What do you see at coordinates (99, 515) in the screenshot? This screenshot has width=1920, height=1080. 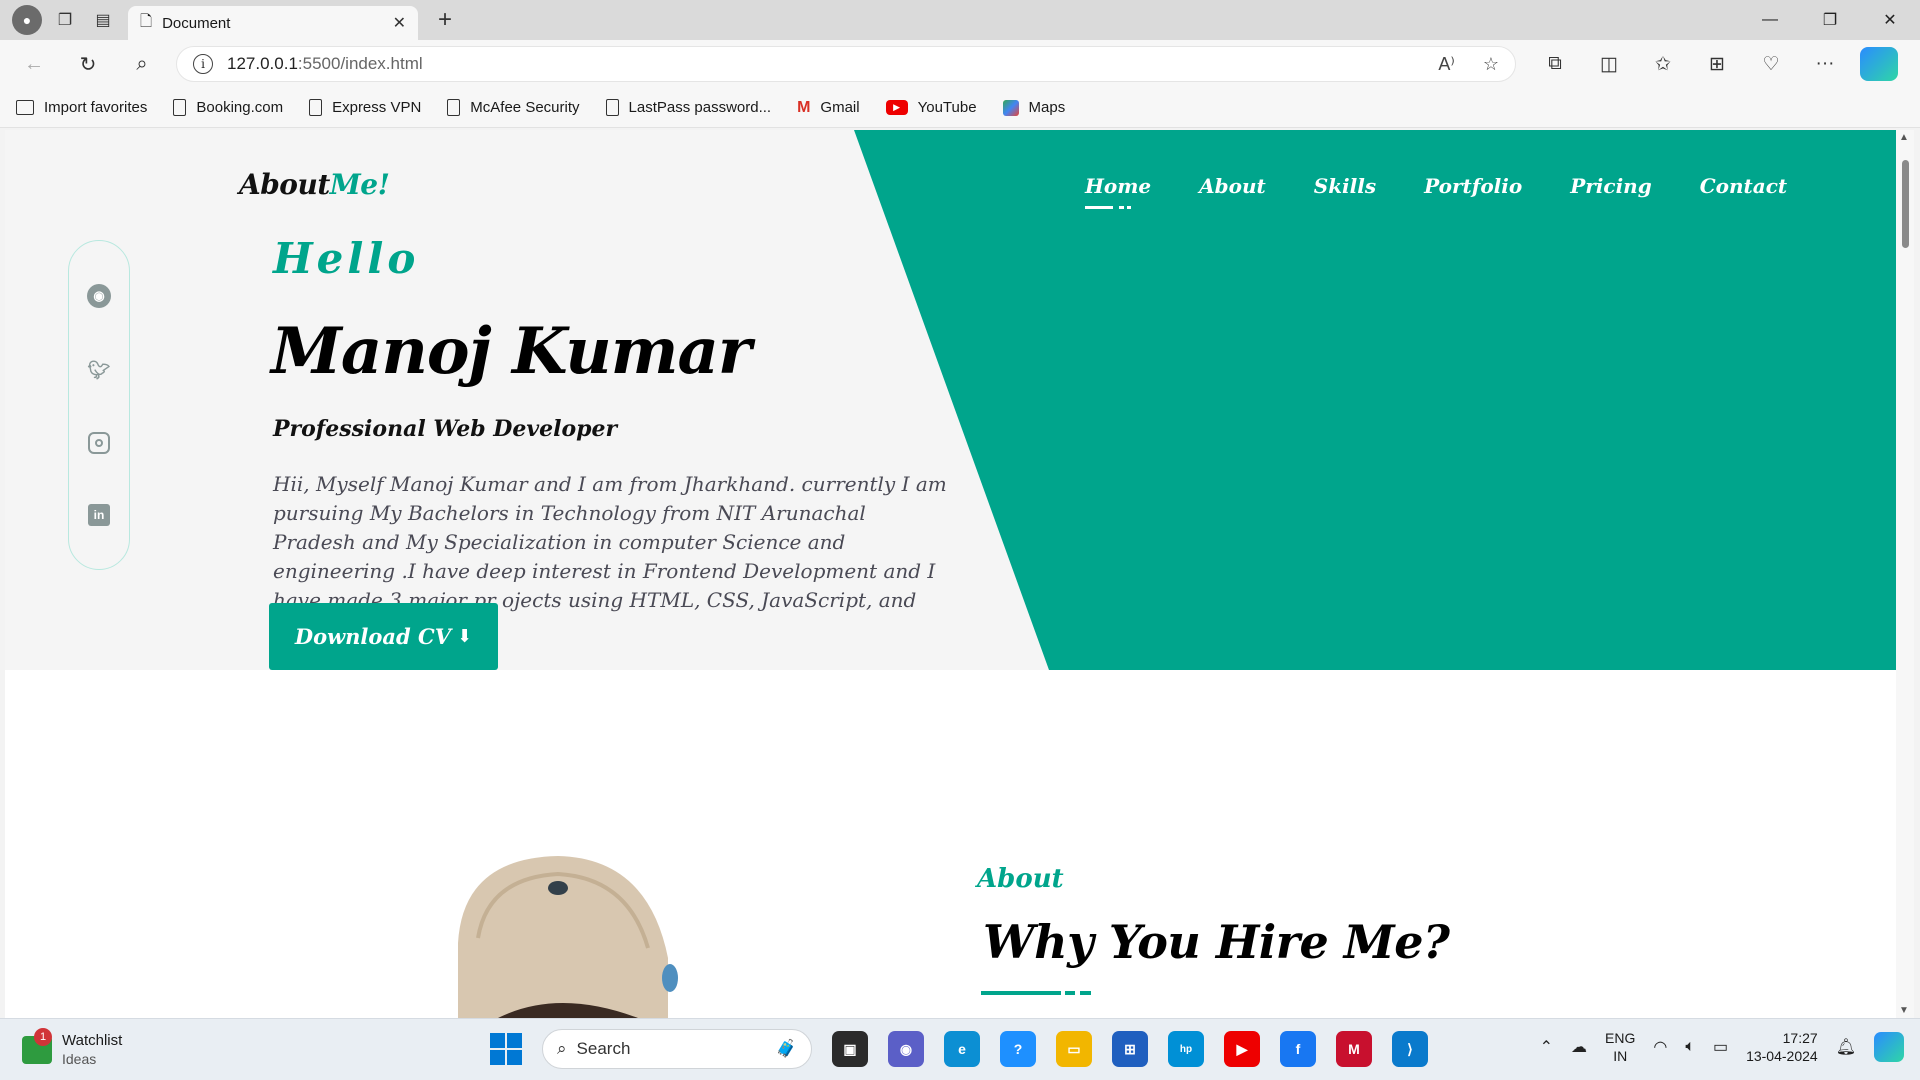 I see `linkedin-icon: in` at bounding box center [99, 515].